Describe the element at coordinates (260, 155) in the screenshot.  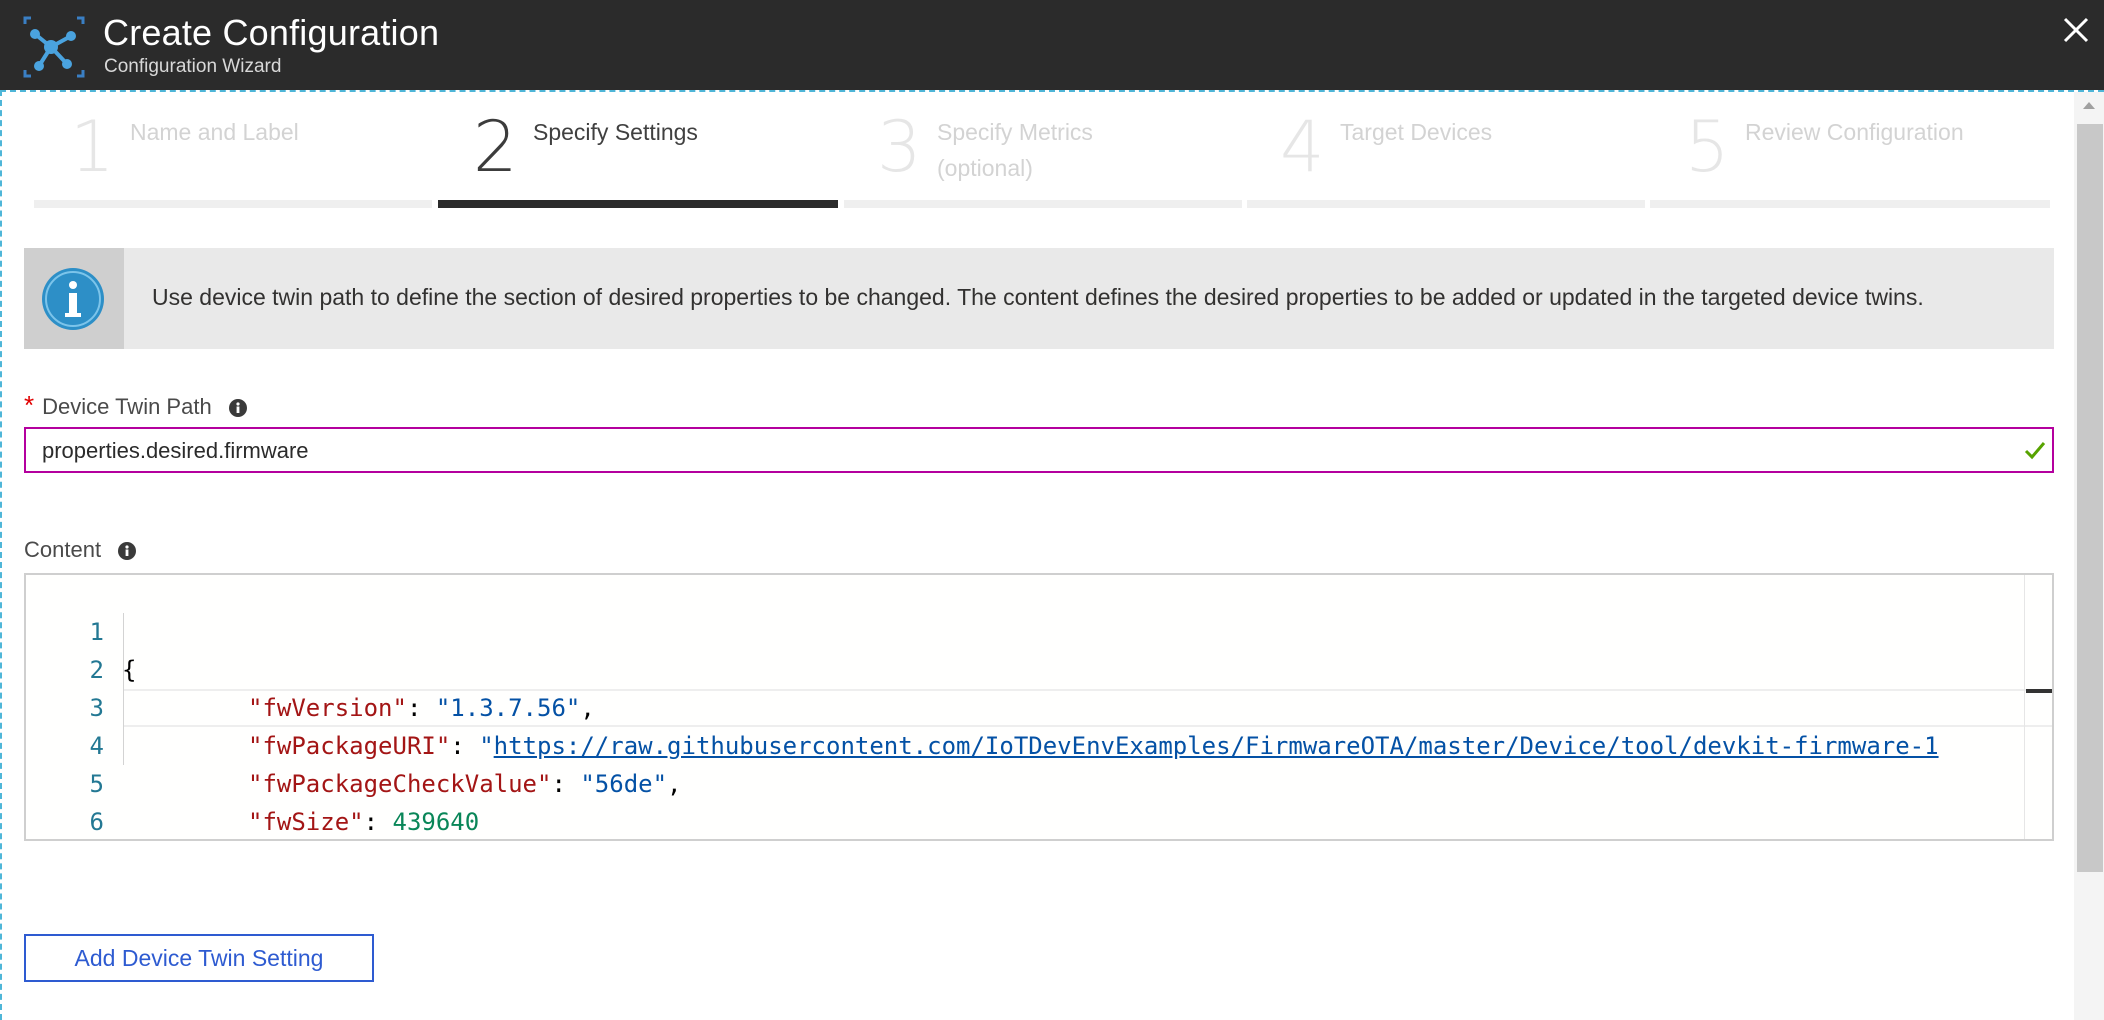
I see `wizard-step-1: 1 Name and Label` at that location.